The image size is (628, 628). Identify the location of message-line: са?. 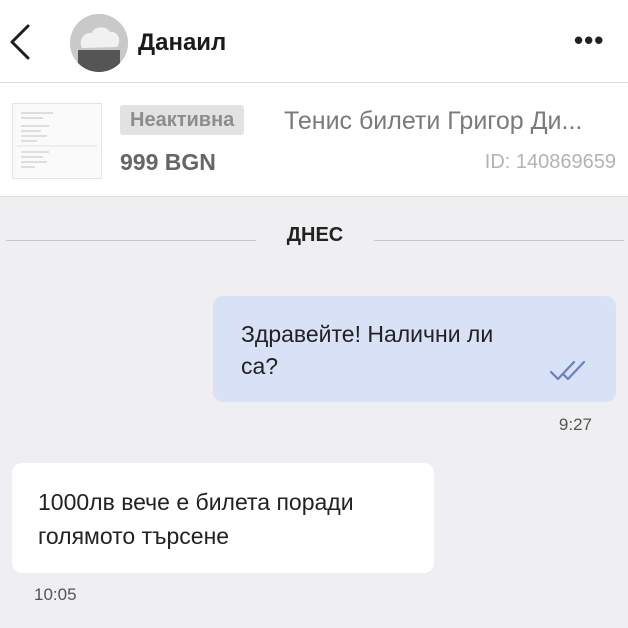
(260, 366).